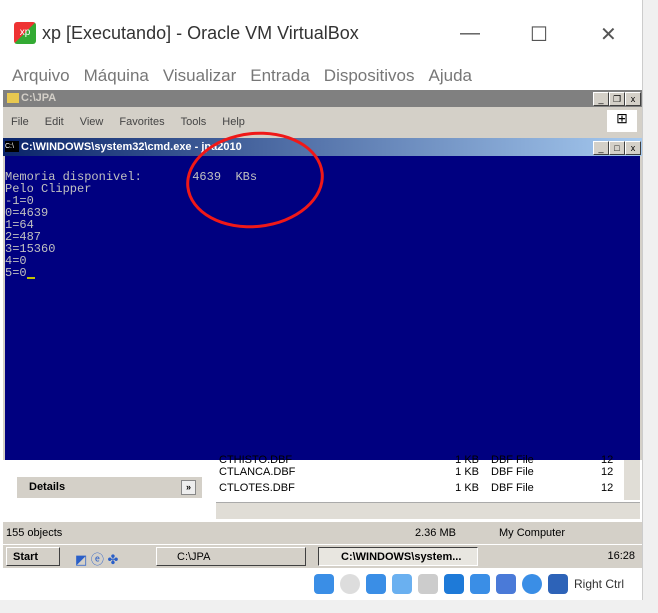  I want to click on explorer-restore: ❐, so click(617, 99).